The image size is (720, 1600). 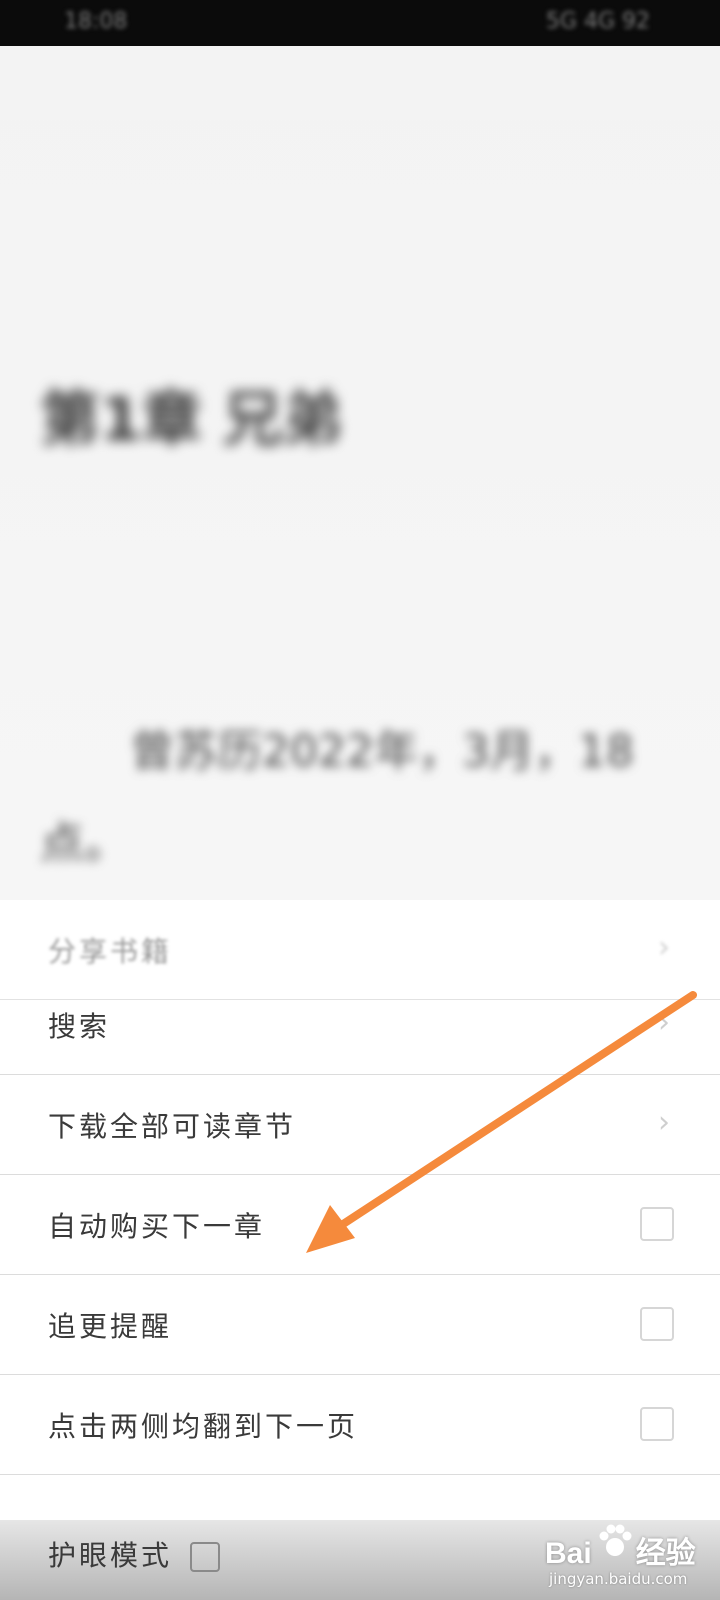 I want to click on menu-item-auto-buy-next: 自动购买下一章, so click(x=360, y=1225).